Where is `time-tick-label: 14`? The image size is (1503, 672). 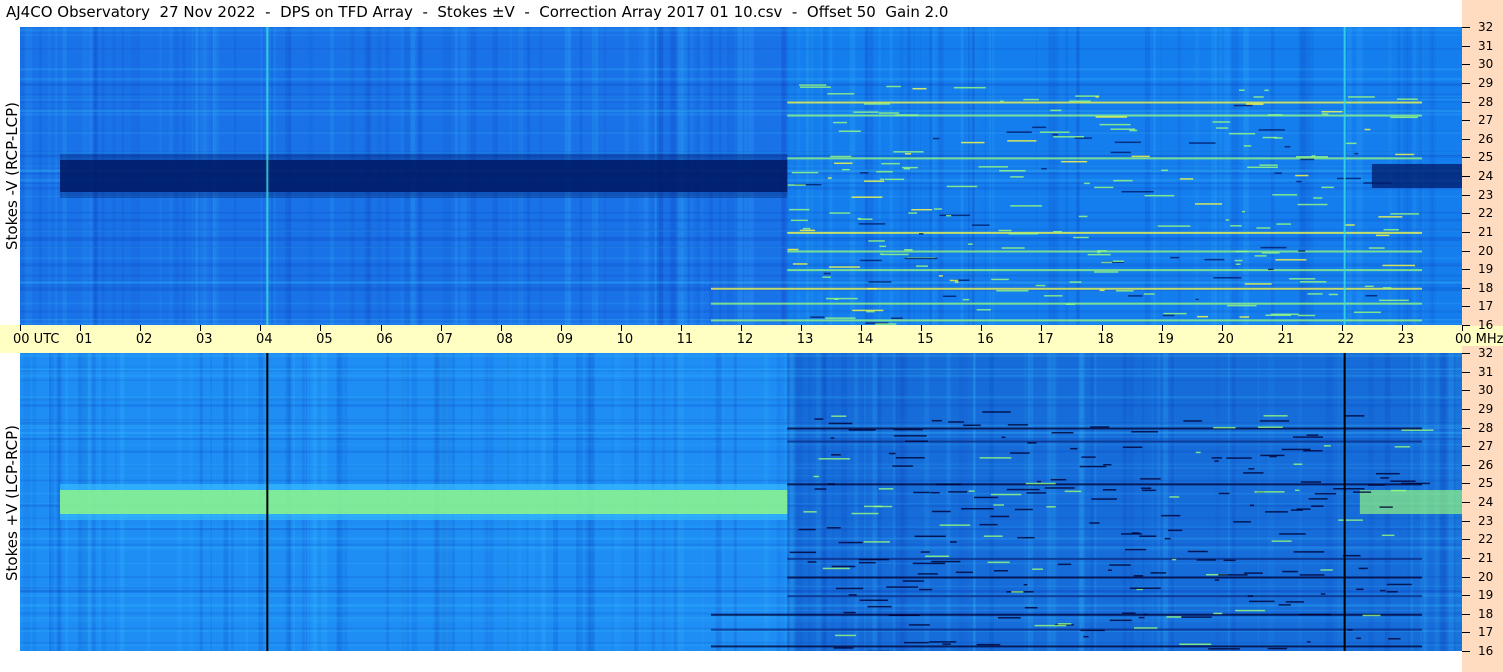
time-tick-label: 14 is located at coordinates (865, 339).